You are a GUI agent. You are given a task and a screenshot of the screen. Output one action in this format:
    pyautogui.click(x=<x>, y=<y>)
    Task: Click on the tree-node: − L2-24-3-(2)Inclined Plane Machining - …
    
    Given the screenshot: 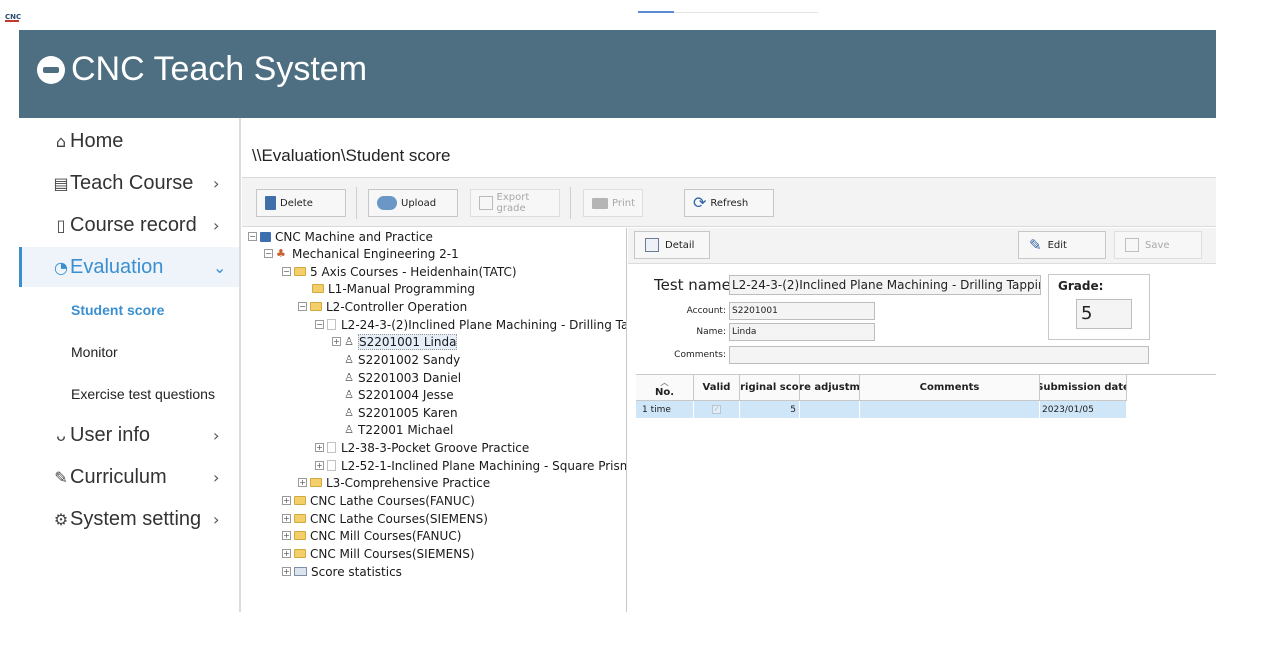 What is the action you would take?
    pyautogui.click(x=471, y=324)
    